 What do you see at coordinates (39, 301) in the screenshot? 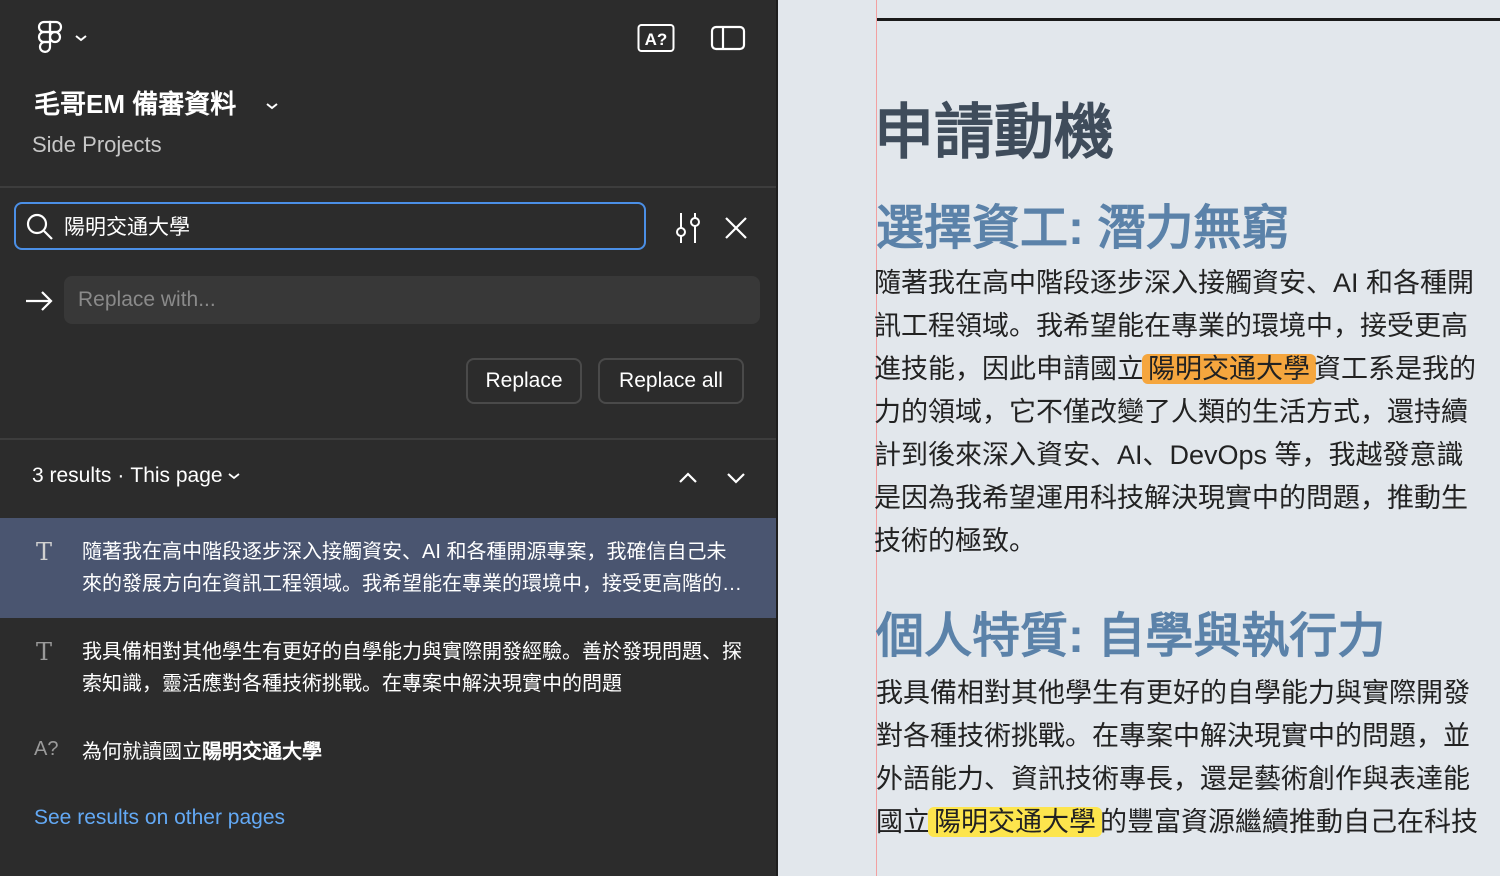
I see `arrow-right-icon` at bounding box center [39, 301].